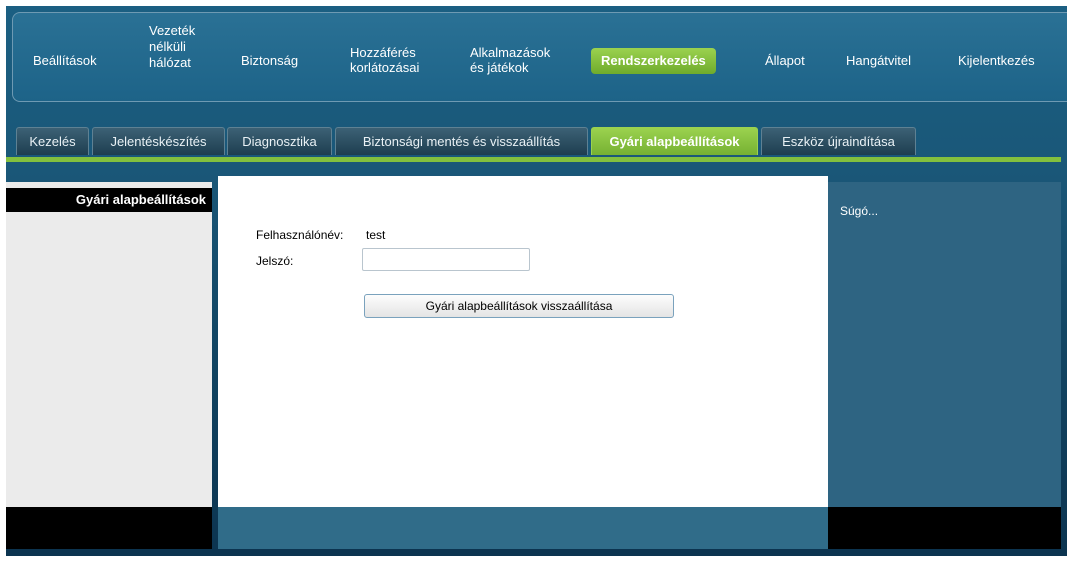 Image resolution: width=1067 pixels, height=561 pixels. Describe the element at coordinates (109, 200) in the screenshot. I see `section-title: Gyári alapbeállítások` at that location.